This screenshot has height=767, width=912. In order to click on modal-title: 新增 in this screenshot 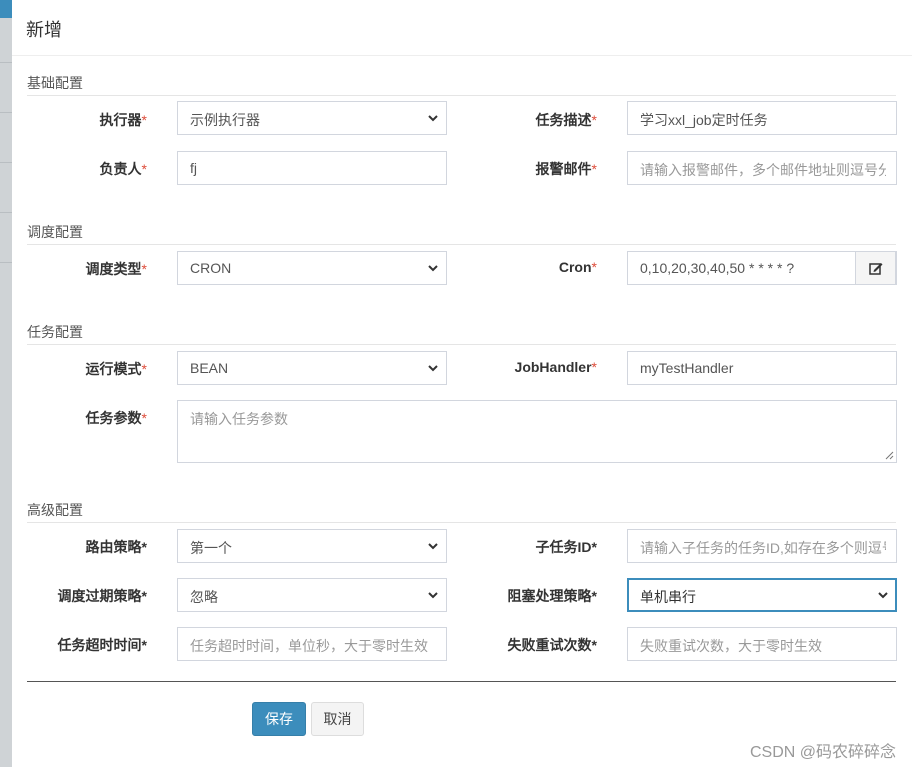, I will do `click(44, 30)`.